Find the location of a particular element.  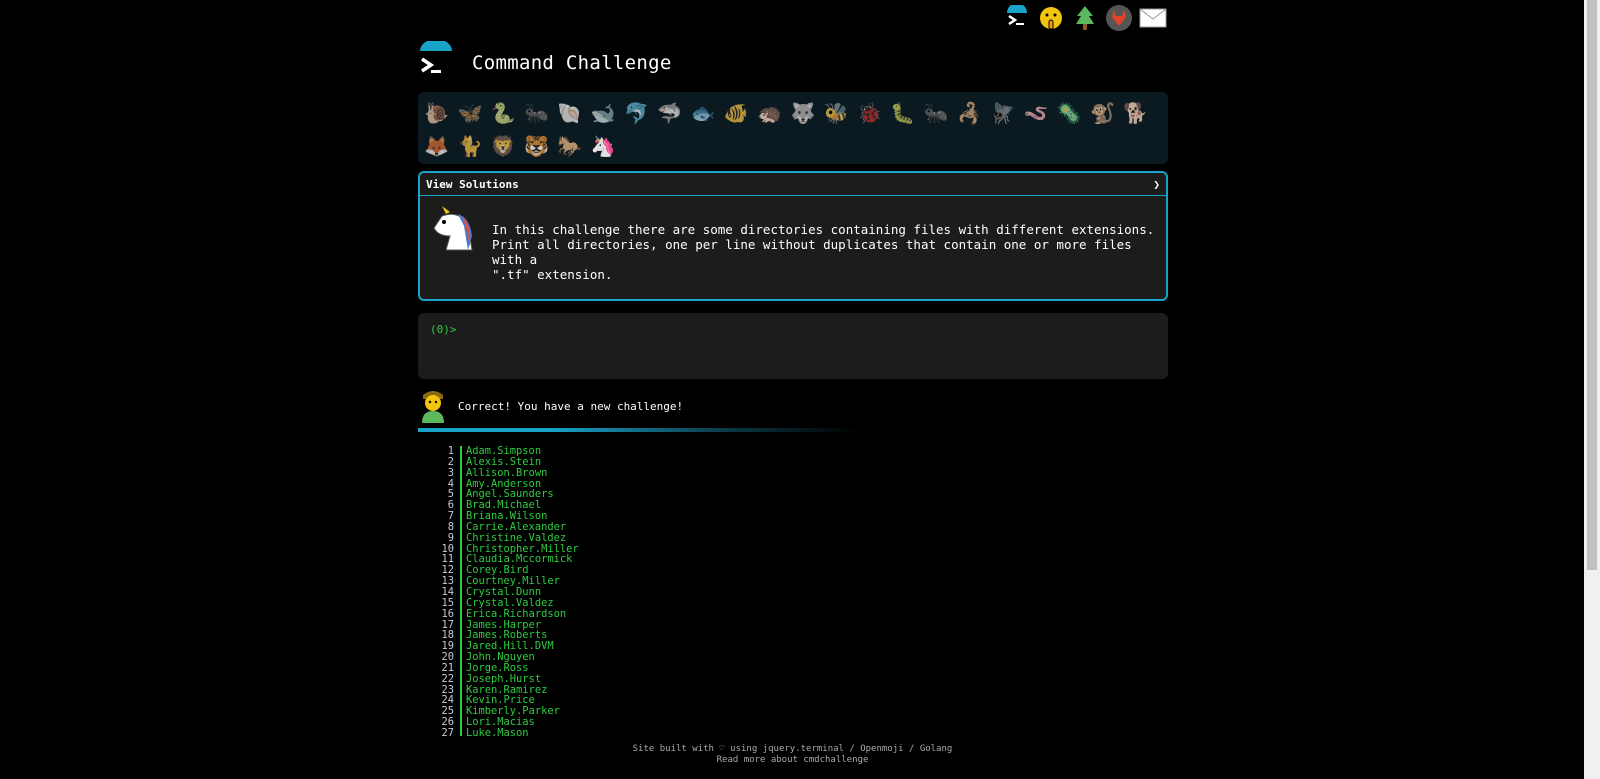

gitlab-icon is located at coordinates (1119, 18).